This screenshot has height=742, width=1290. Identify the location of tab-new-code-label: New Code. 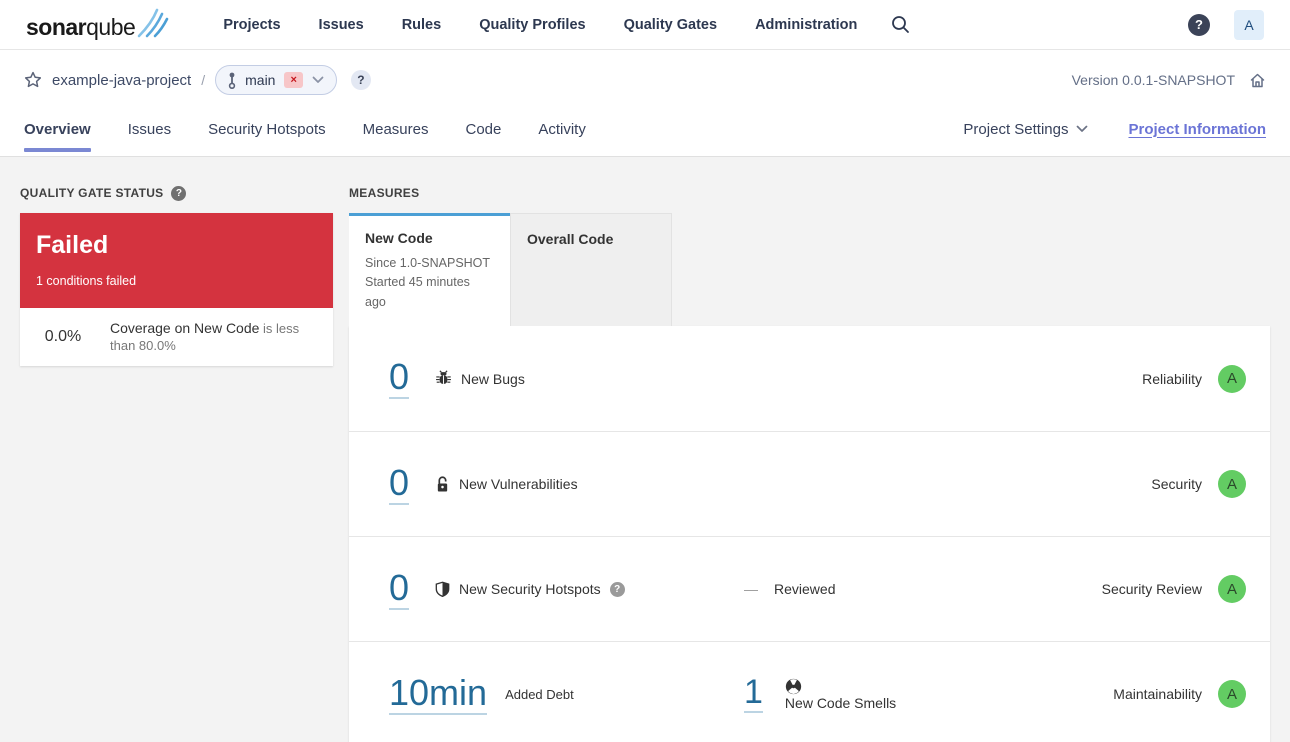
(399, 238).